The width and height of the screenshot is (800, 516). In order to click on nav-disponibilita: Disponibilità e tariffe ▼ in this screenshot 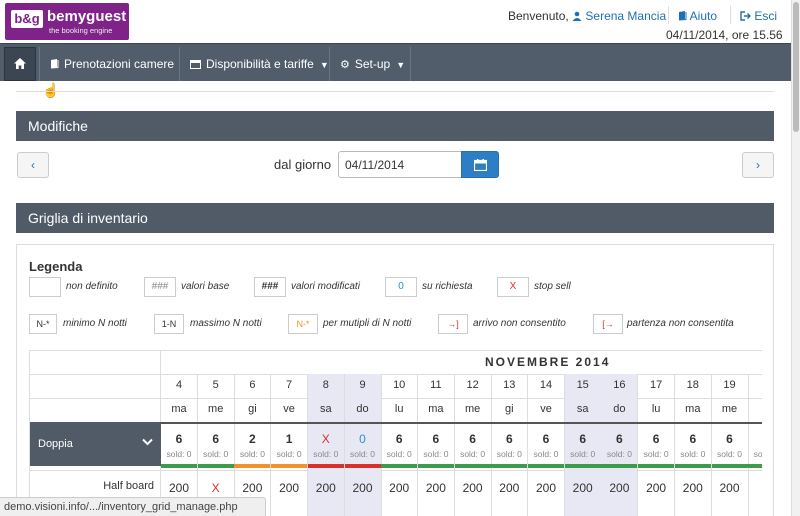, I will do `click(254, 64)`.